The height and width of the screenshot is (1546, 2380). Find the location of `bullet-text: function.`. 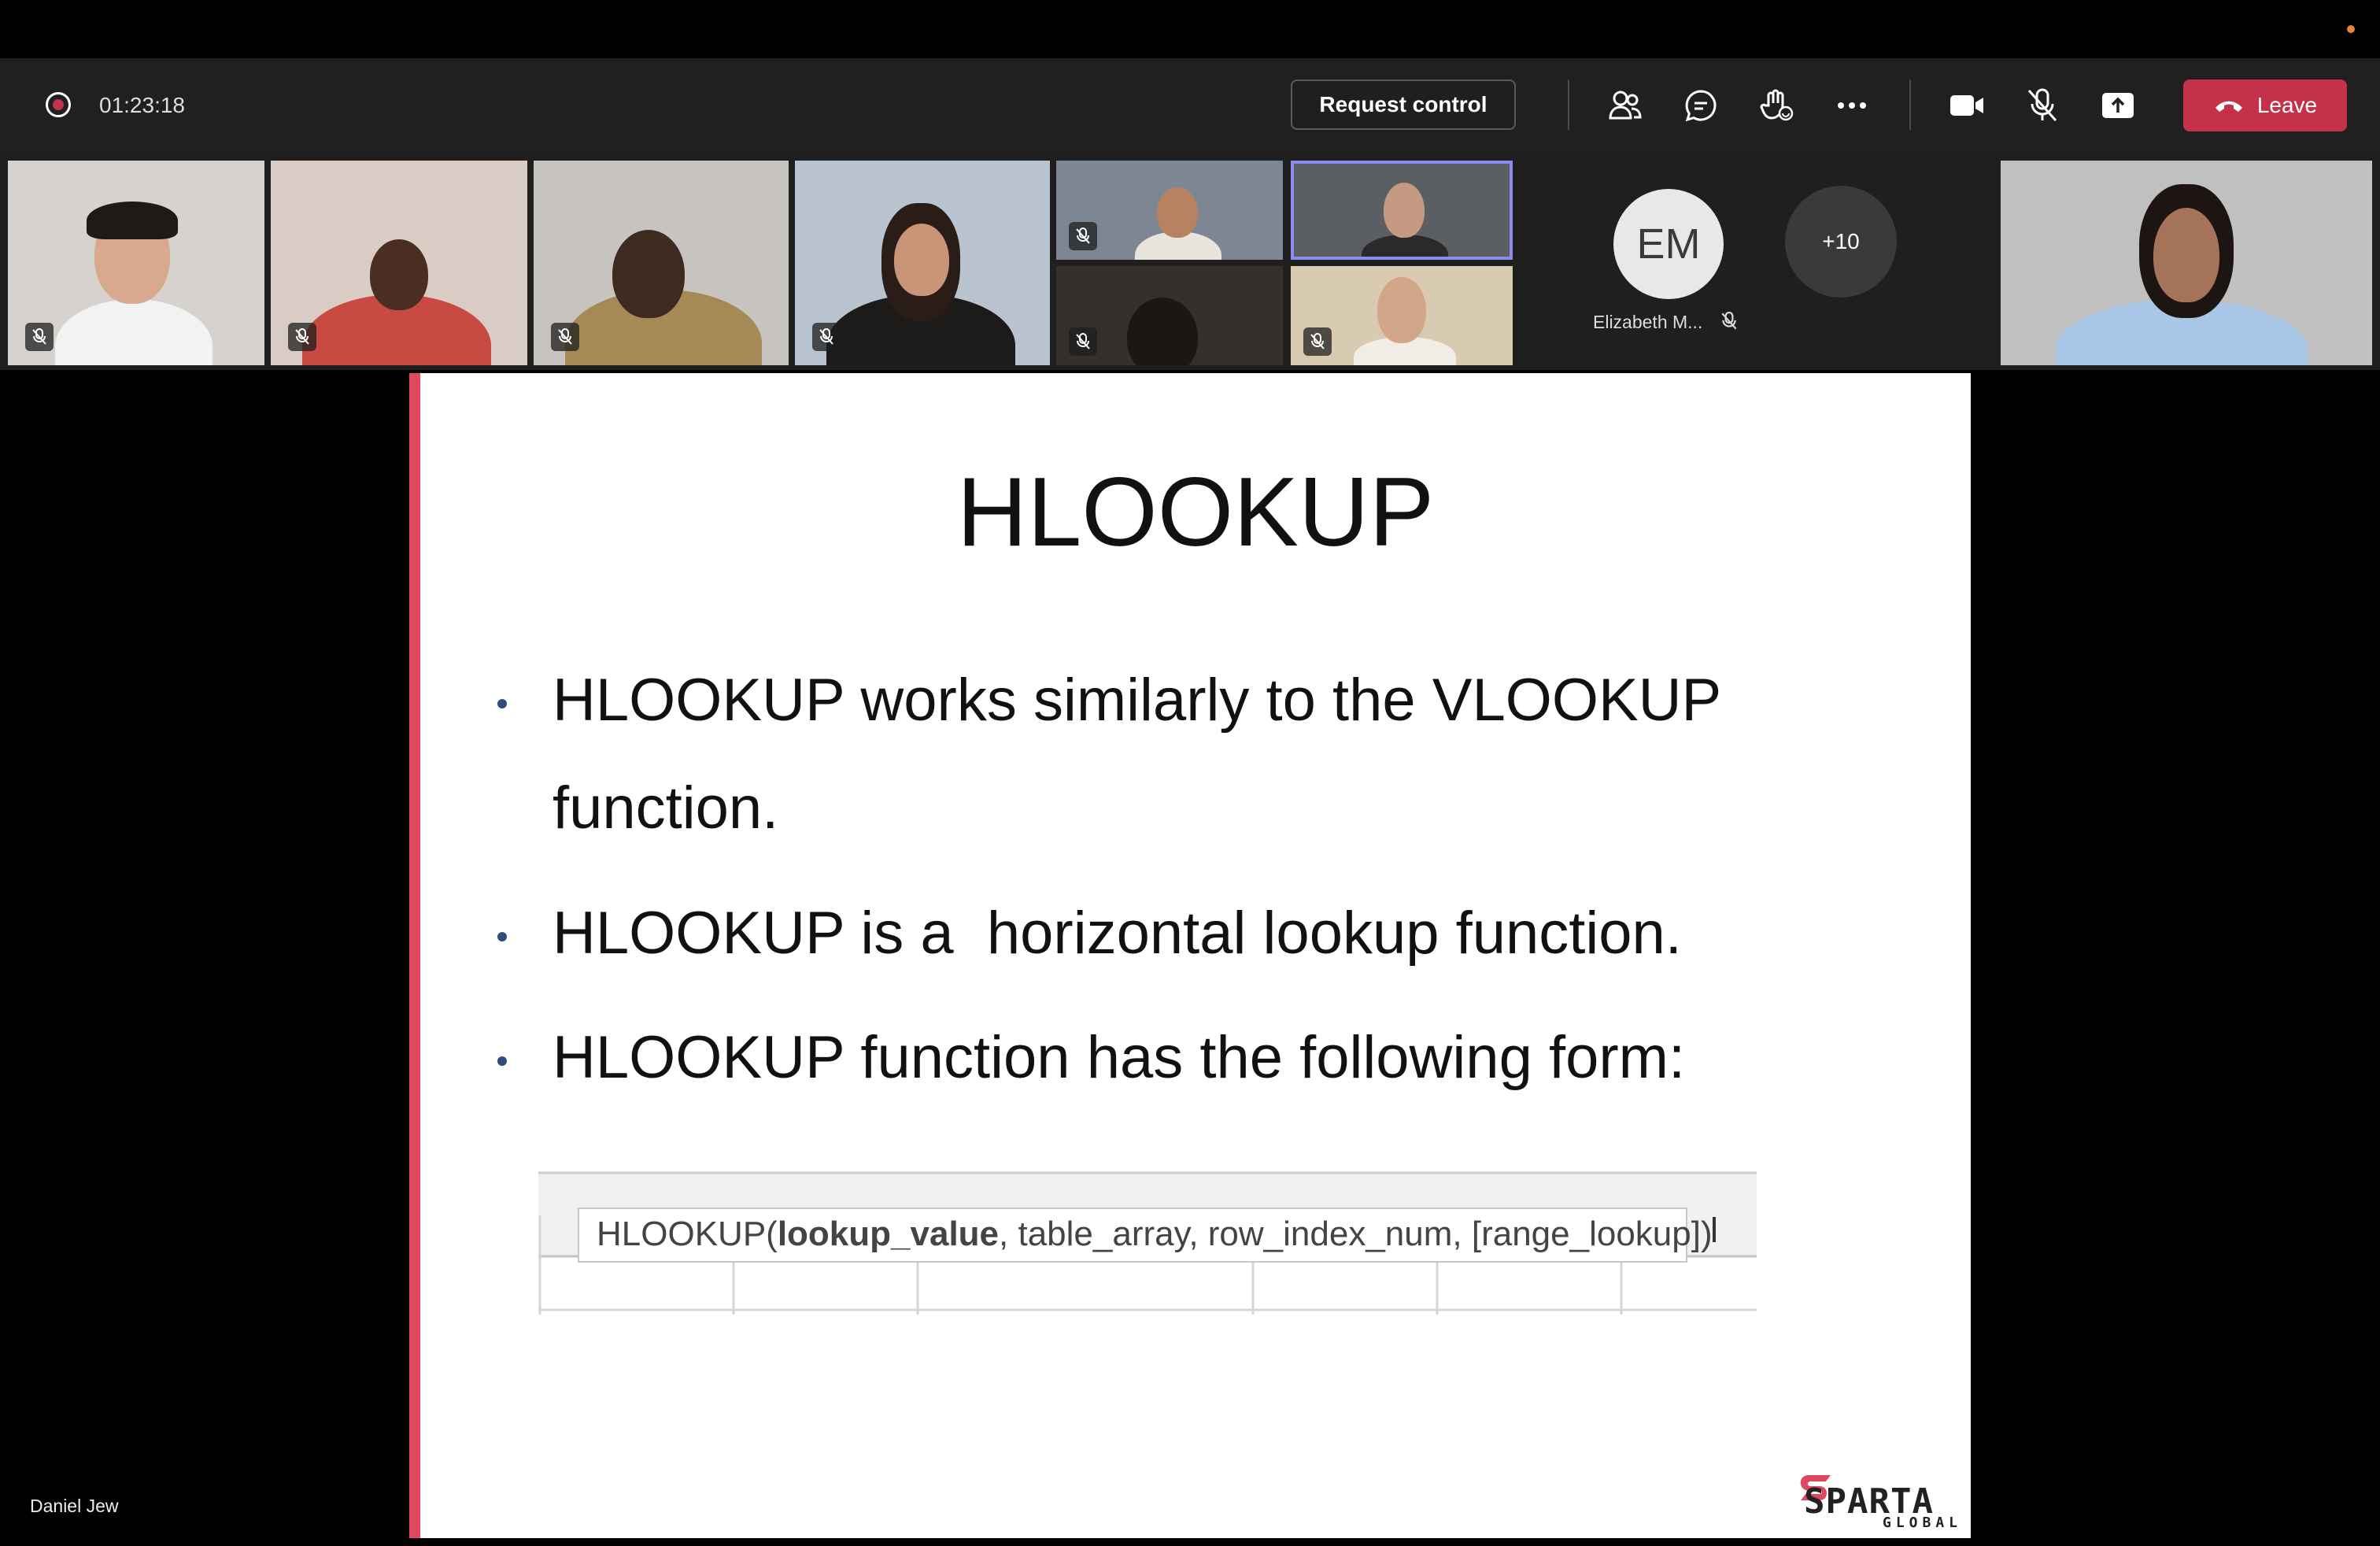

bullet-text: function. is located at coordinates (665, 808).